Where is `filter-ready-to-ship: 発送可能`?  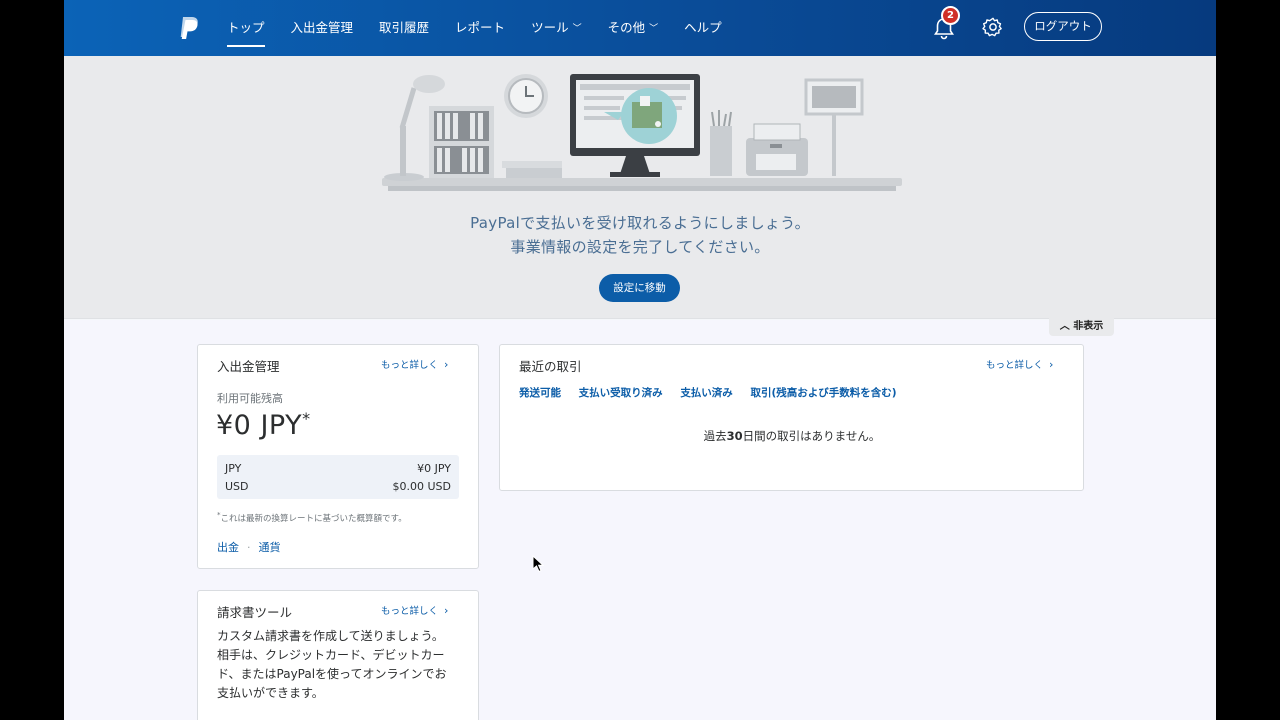
filter-ready-to-ship: 発送可能 is located at coordinates (540, 393).